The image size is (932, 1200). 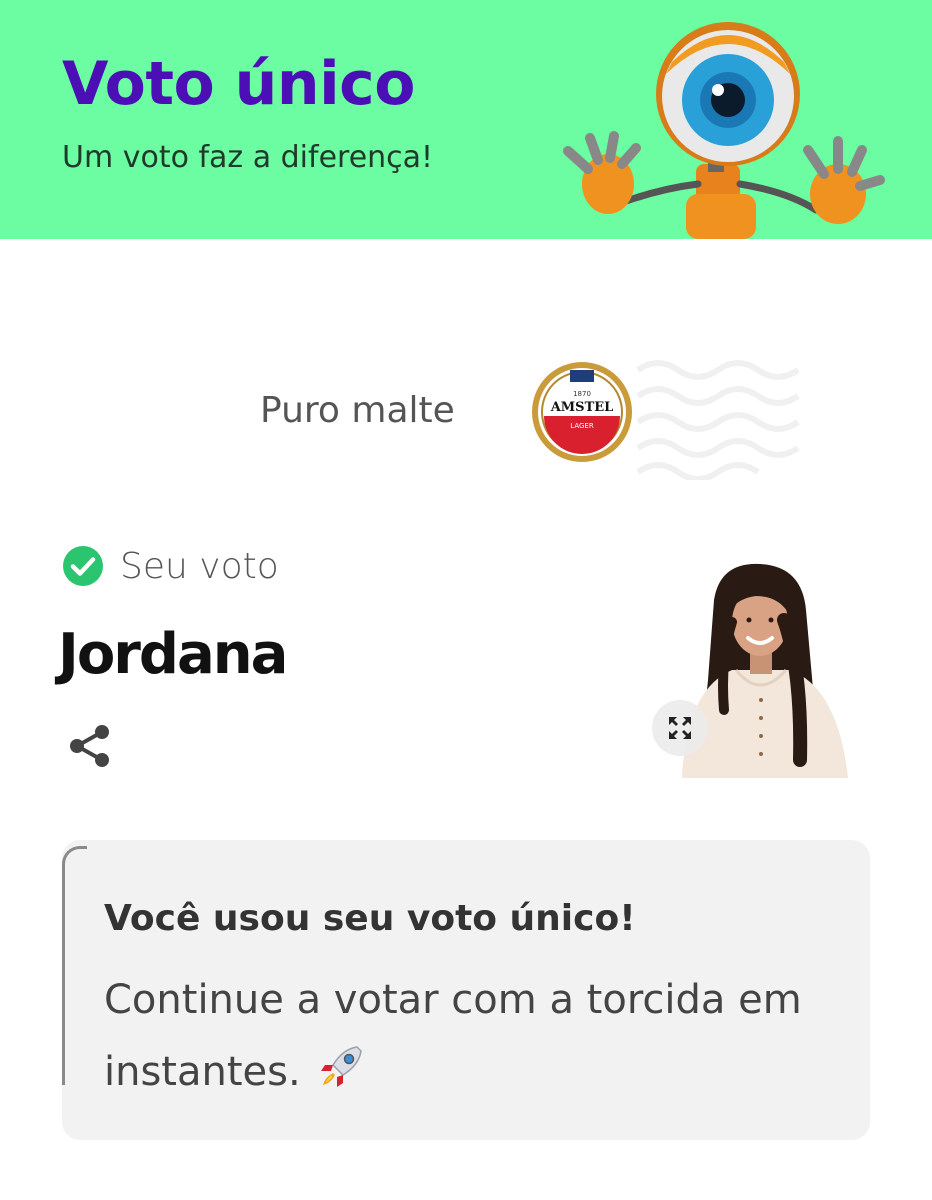 I want to click on svg-text: AMSTEL, so click(x=582, y=407).